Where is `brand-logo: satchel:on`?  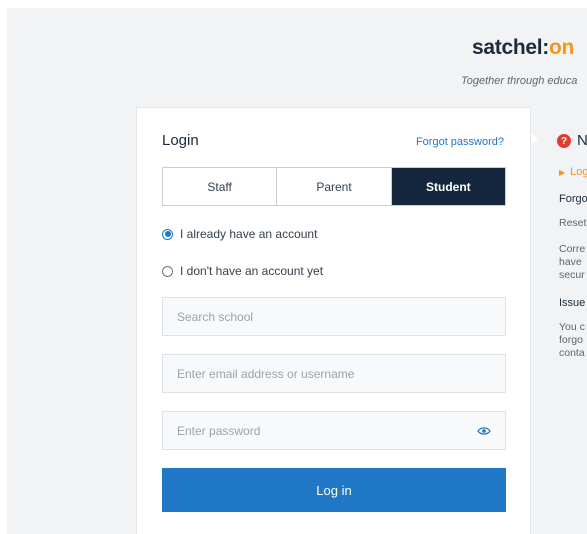 brand-logo: satchel:on is located at coordinates (523, 48).